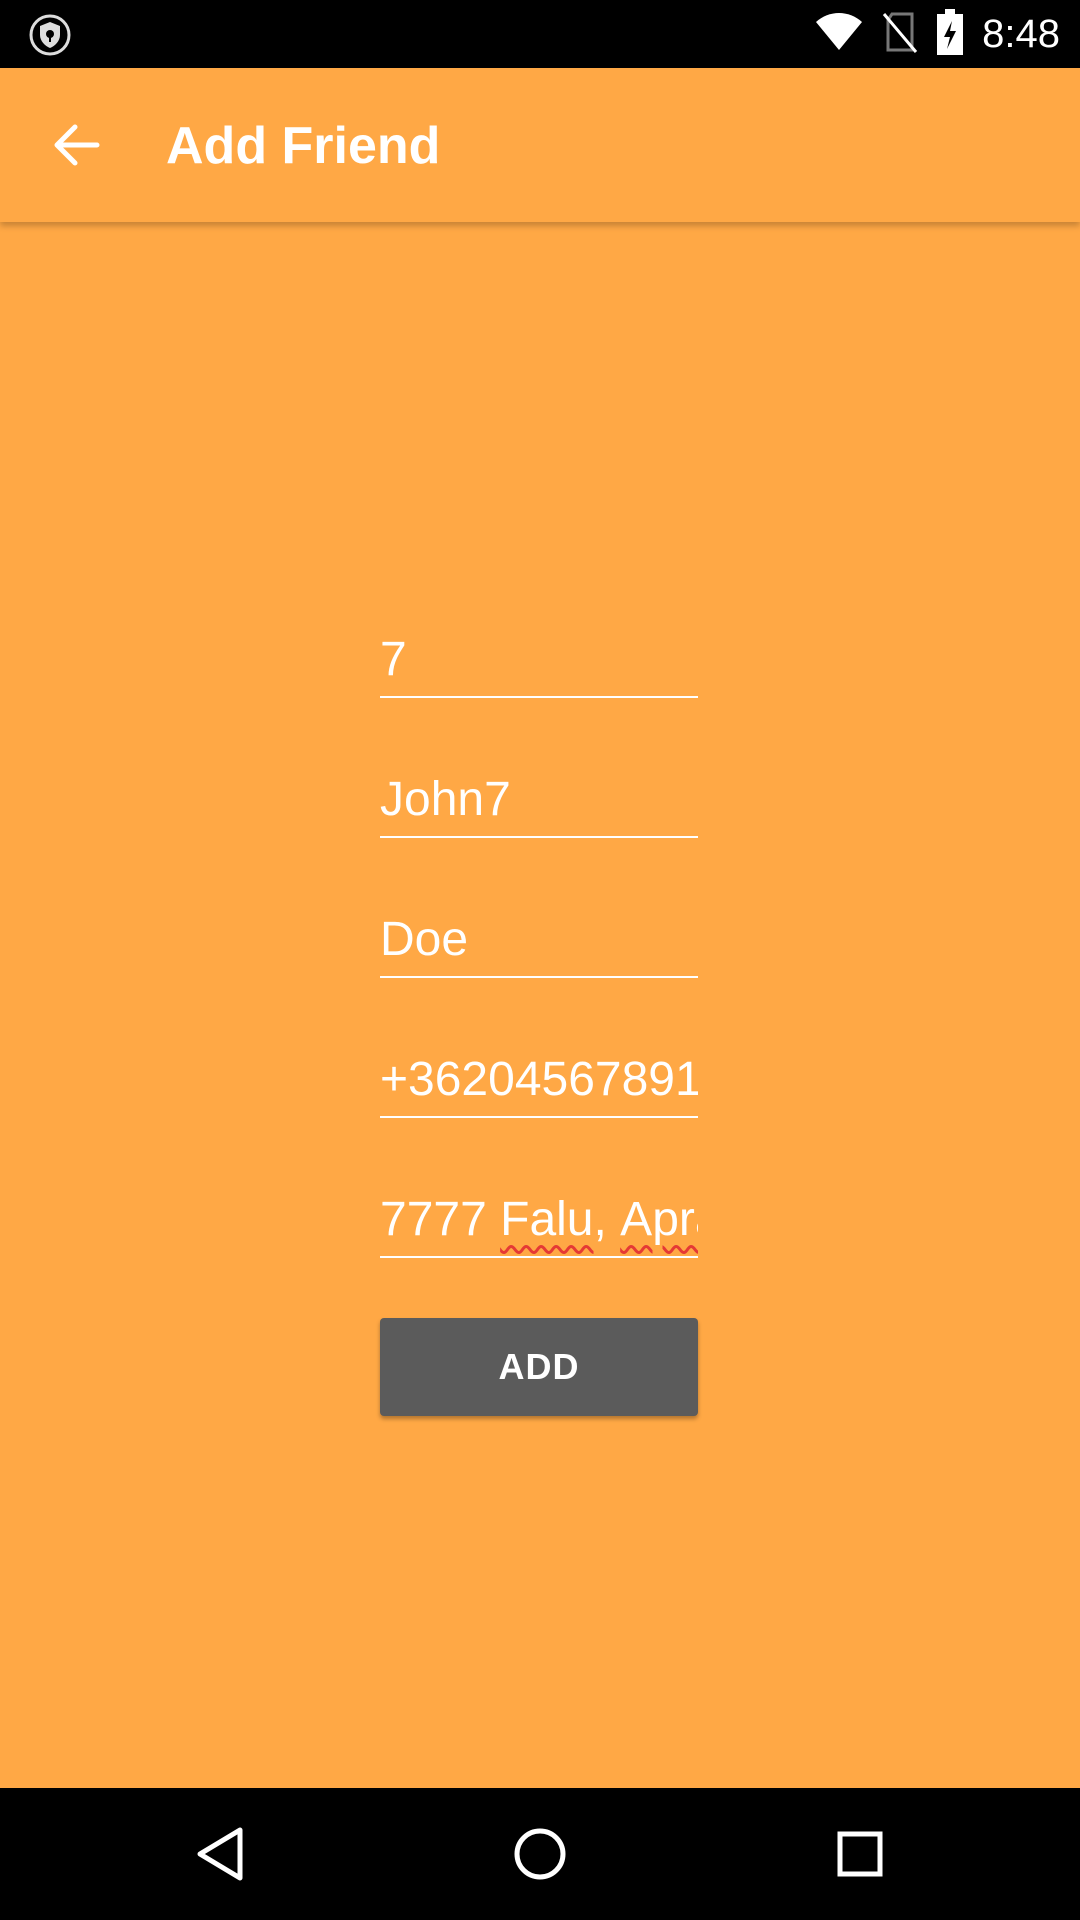 Image resolution: width=1080 pixels, height=1920 pixels. What do you see at coordinates (440, 1219) in the screenshot?
I see `address-part: 7777` at bounding box center [440, 1219].